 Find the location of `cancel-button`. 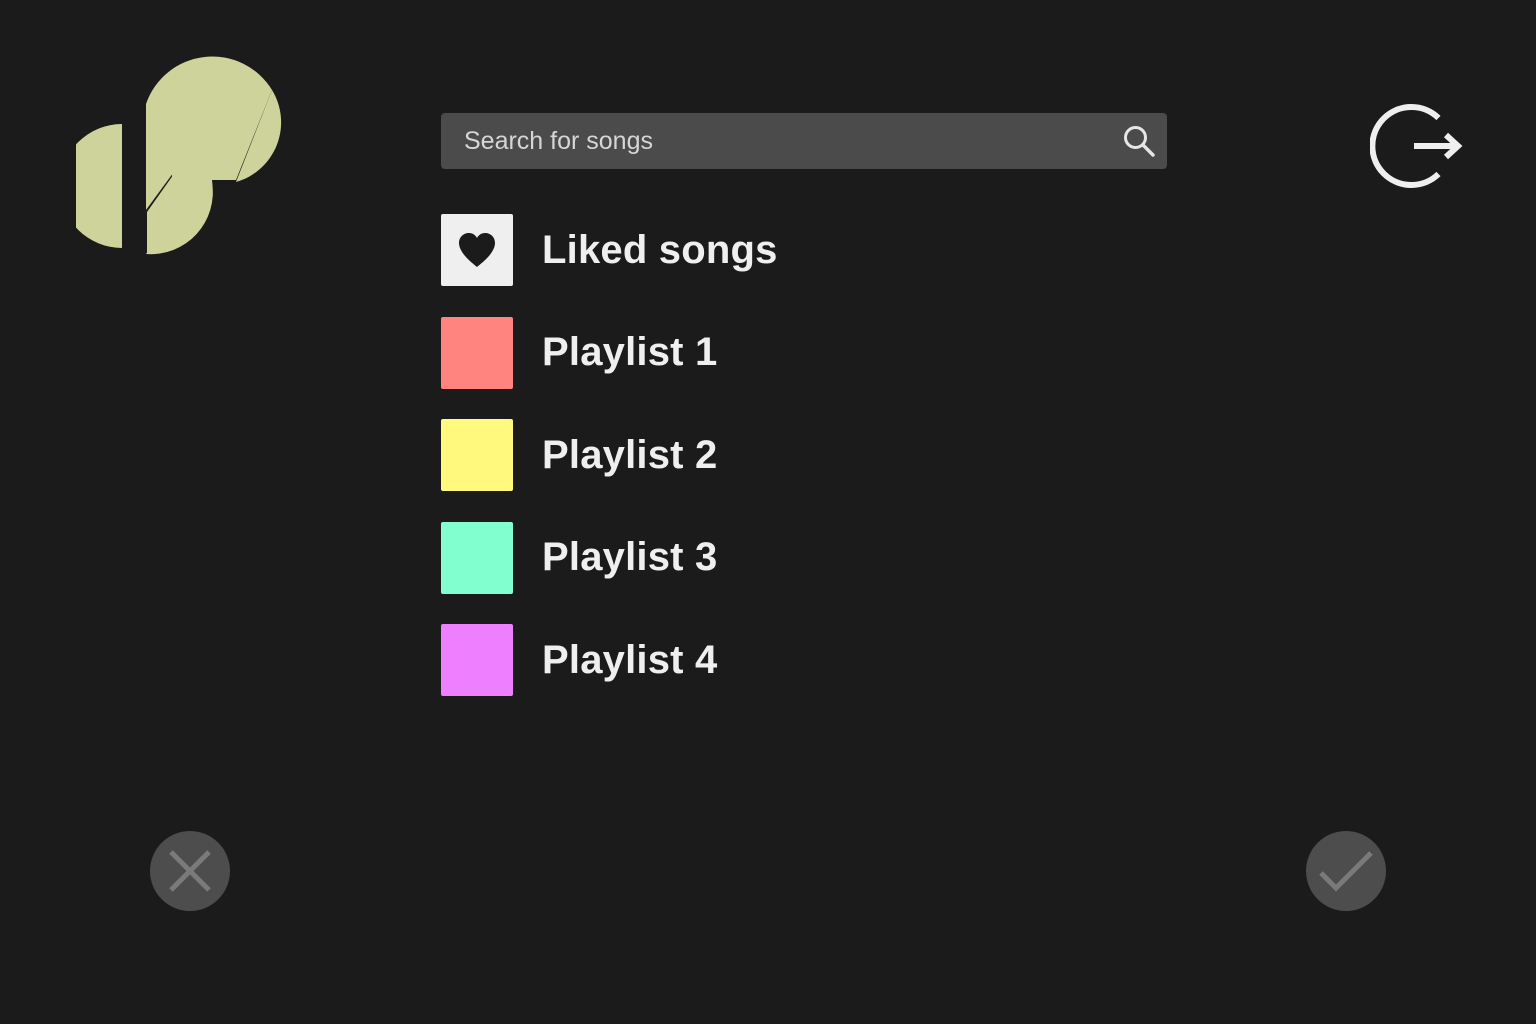

cancel-button is located at coordinates (190, 871).